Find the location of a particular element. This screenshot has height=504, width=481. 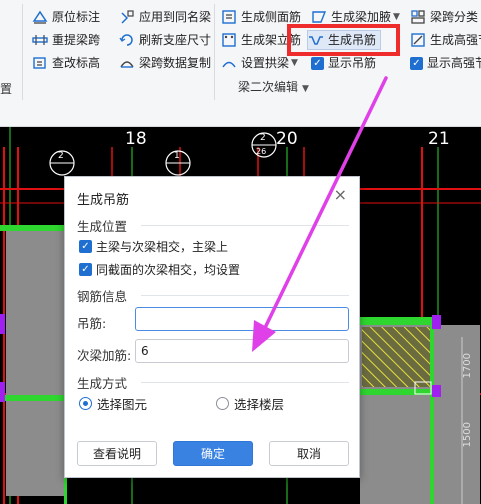

dimension-text: 1500 is located at coordinates (467, 435).